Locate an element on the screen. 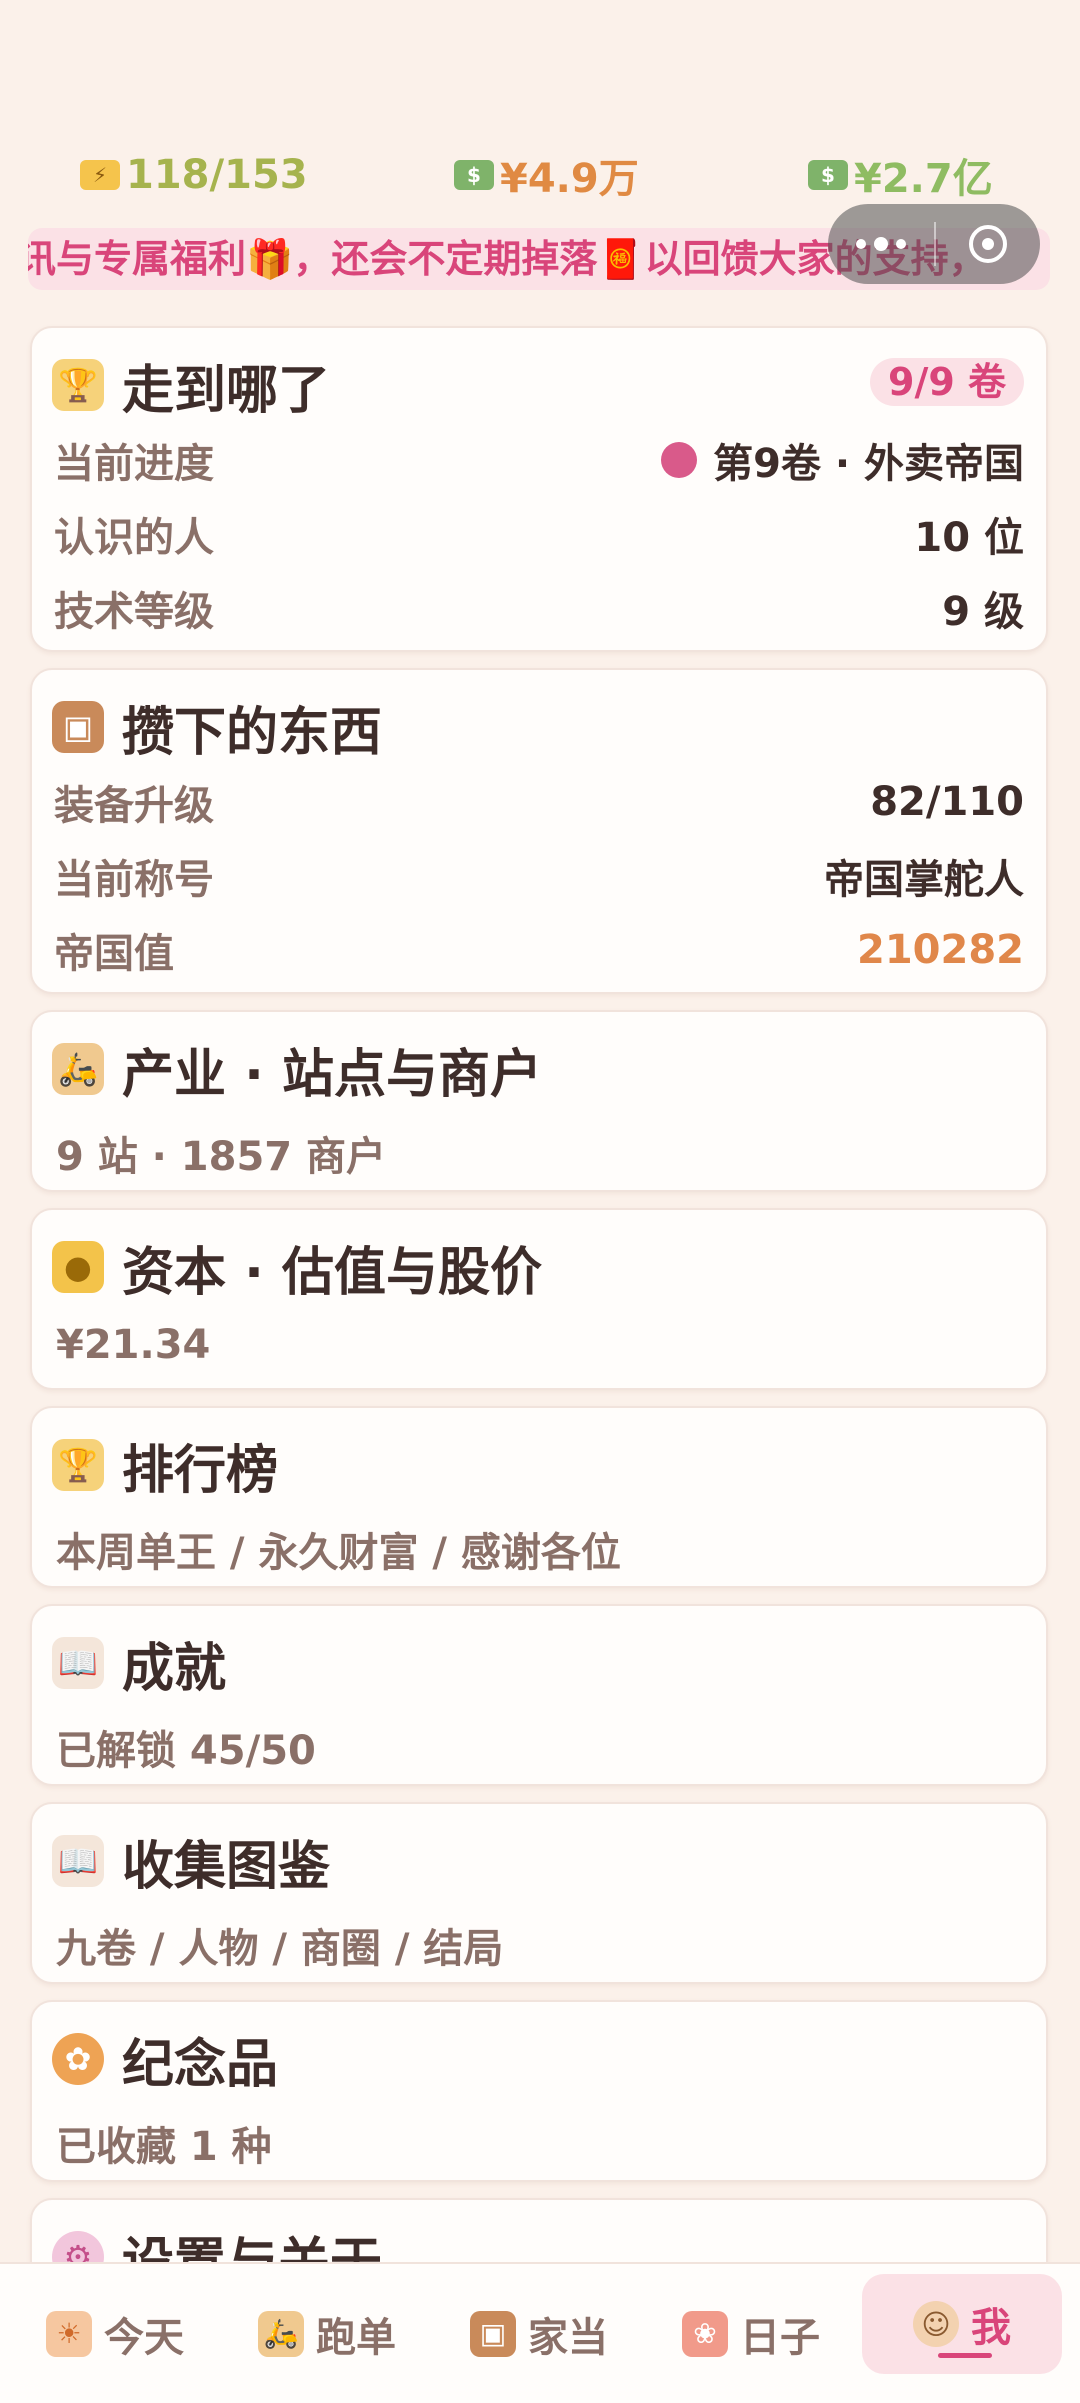 The width and height of the screenshot is (1080, 2403). tab-label: 今天 is located at coordinates (144, 2337).